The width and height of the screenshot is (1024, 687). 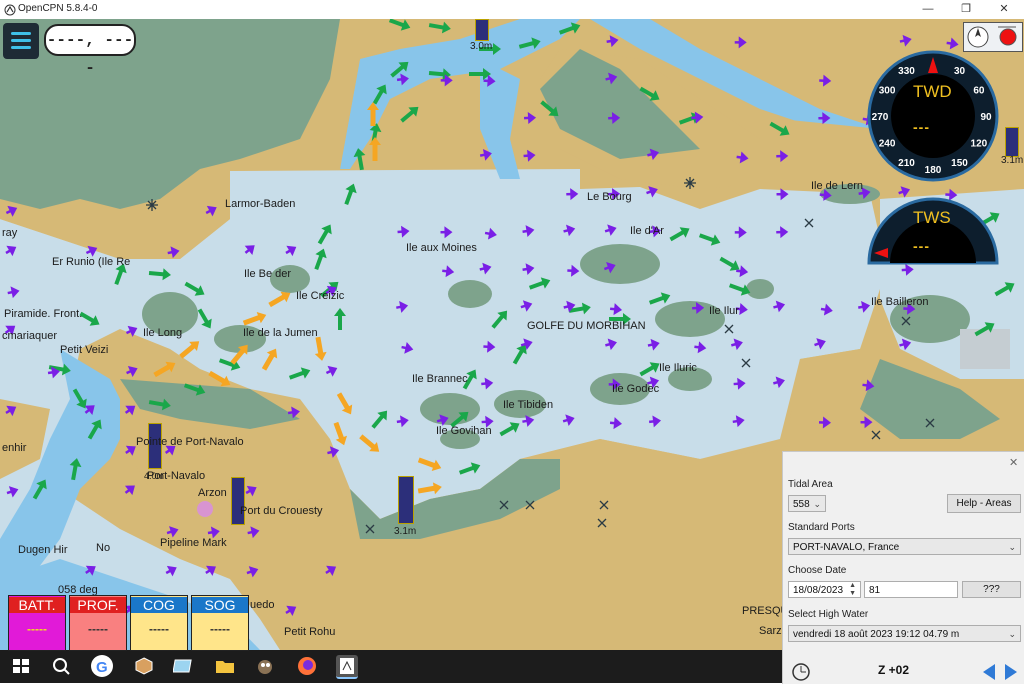 What do you see at coordinates (993, 37) in the screenshot?
I see `compass-toolbar` at bounding box center [993, 37].